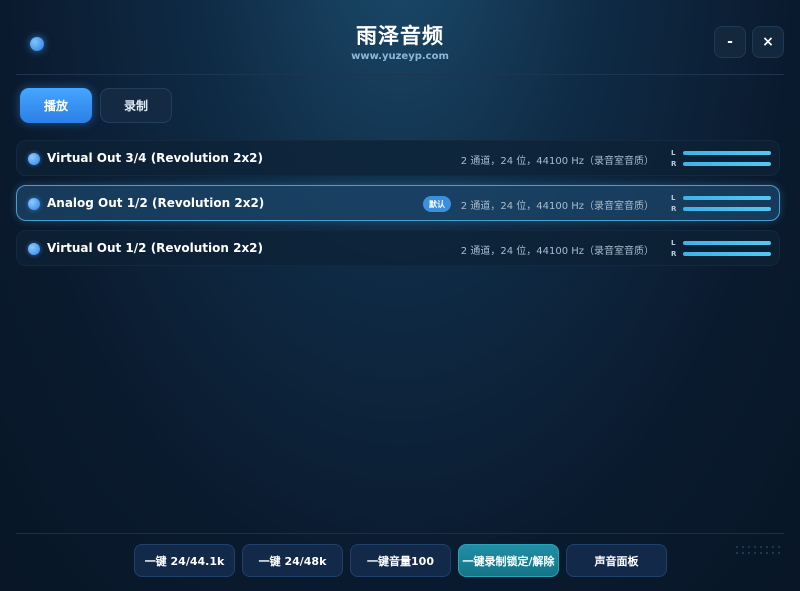 The width and height of the screenshot is (800, 591). What do you see at coordinates (616, 560) in the screenshot?
I see `sound-panel-button: 声音面板` at bounding box center [616, 560].